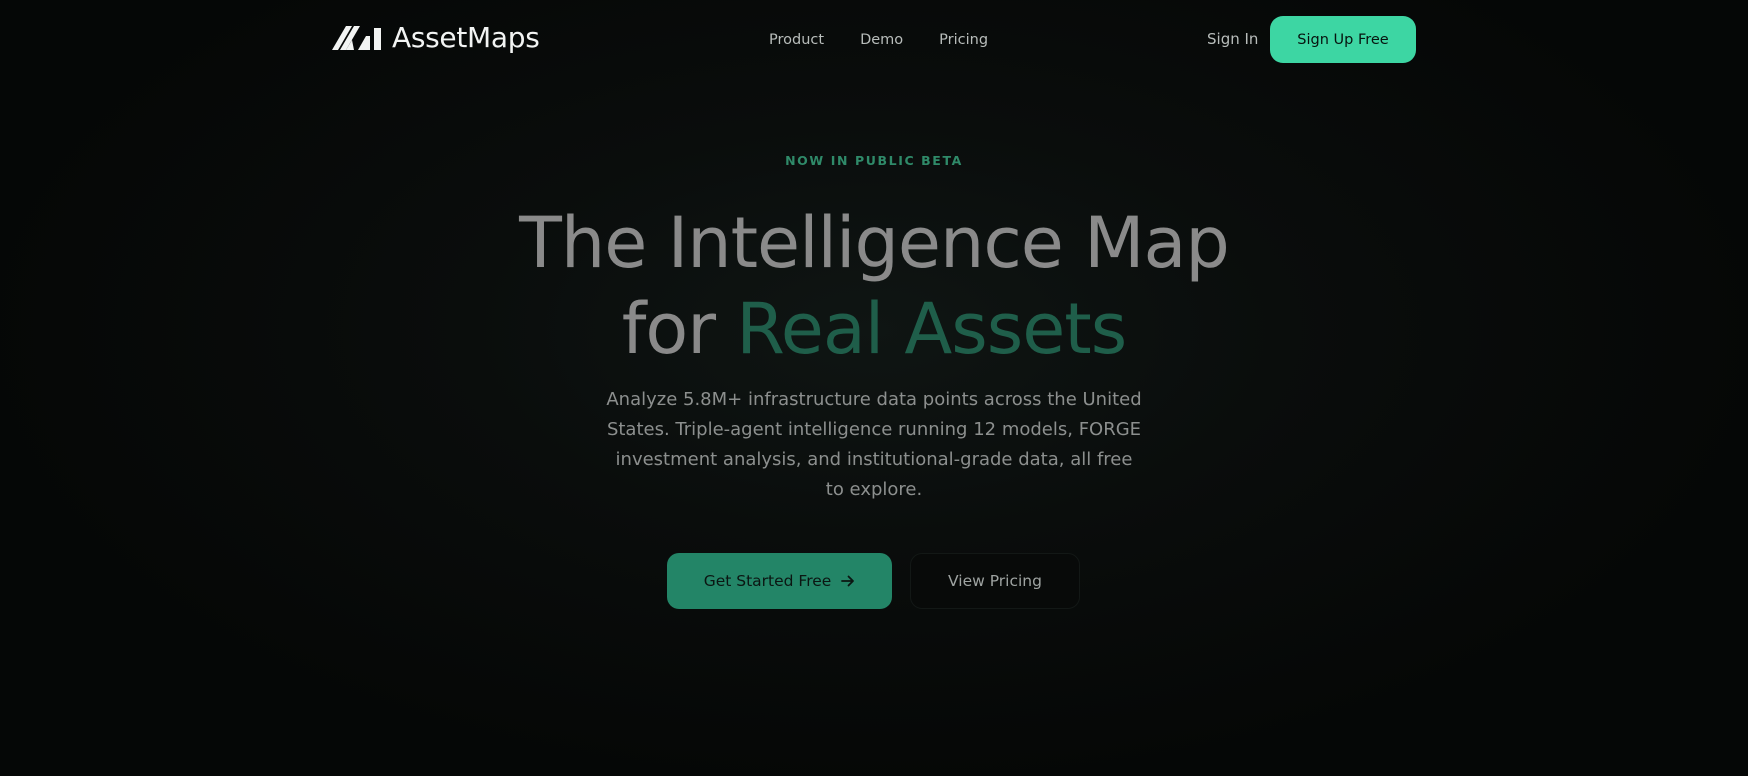 This screenshot has width=1748, height=776. Describe the element at coordinates (466, 37) in the screenshot. I see `brand-name: AssetMaps` at that location.